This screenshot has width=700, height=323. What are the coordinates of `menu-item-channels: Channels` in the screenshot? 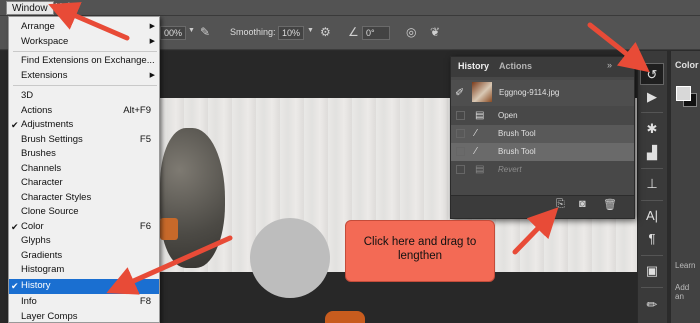 It's located at (84, 169).